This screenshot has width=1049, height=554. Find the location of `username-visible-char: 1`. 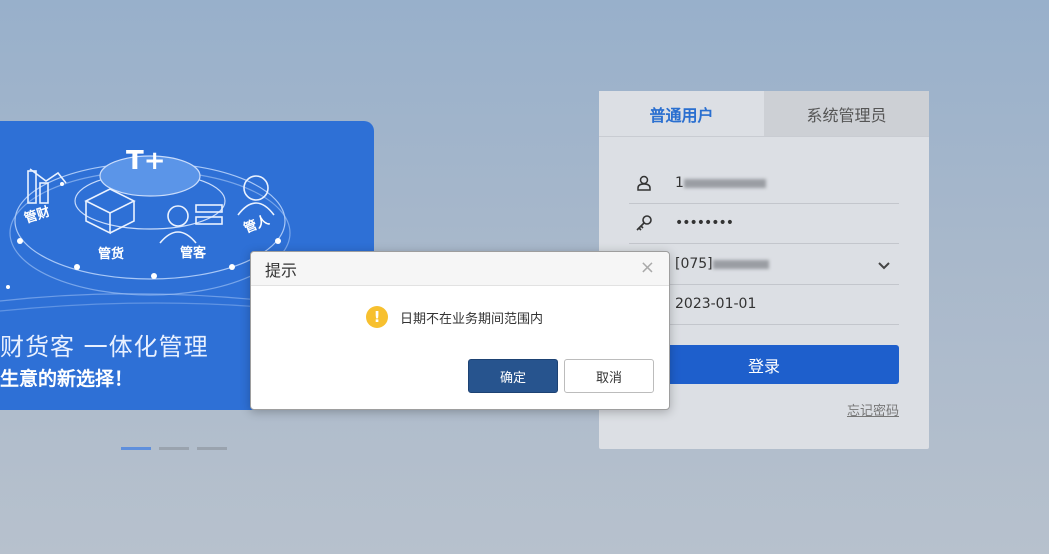

username-visible-char: 1 is located at coordinates (679, 183).